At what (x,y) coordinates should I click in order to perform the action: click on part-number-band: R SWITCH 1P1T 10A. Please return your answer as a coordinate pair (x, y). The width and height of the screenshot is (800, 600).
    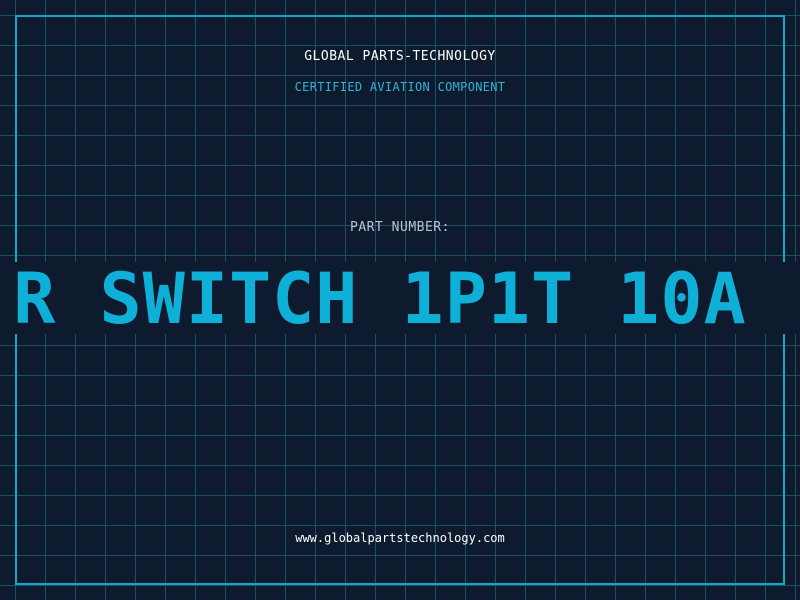
    Looking at the image, I should click on (400, 298).